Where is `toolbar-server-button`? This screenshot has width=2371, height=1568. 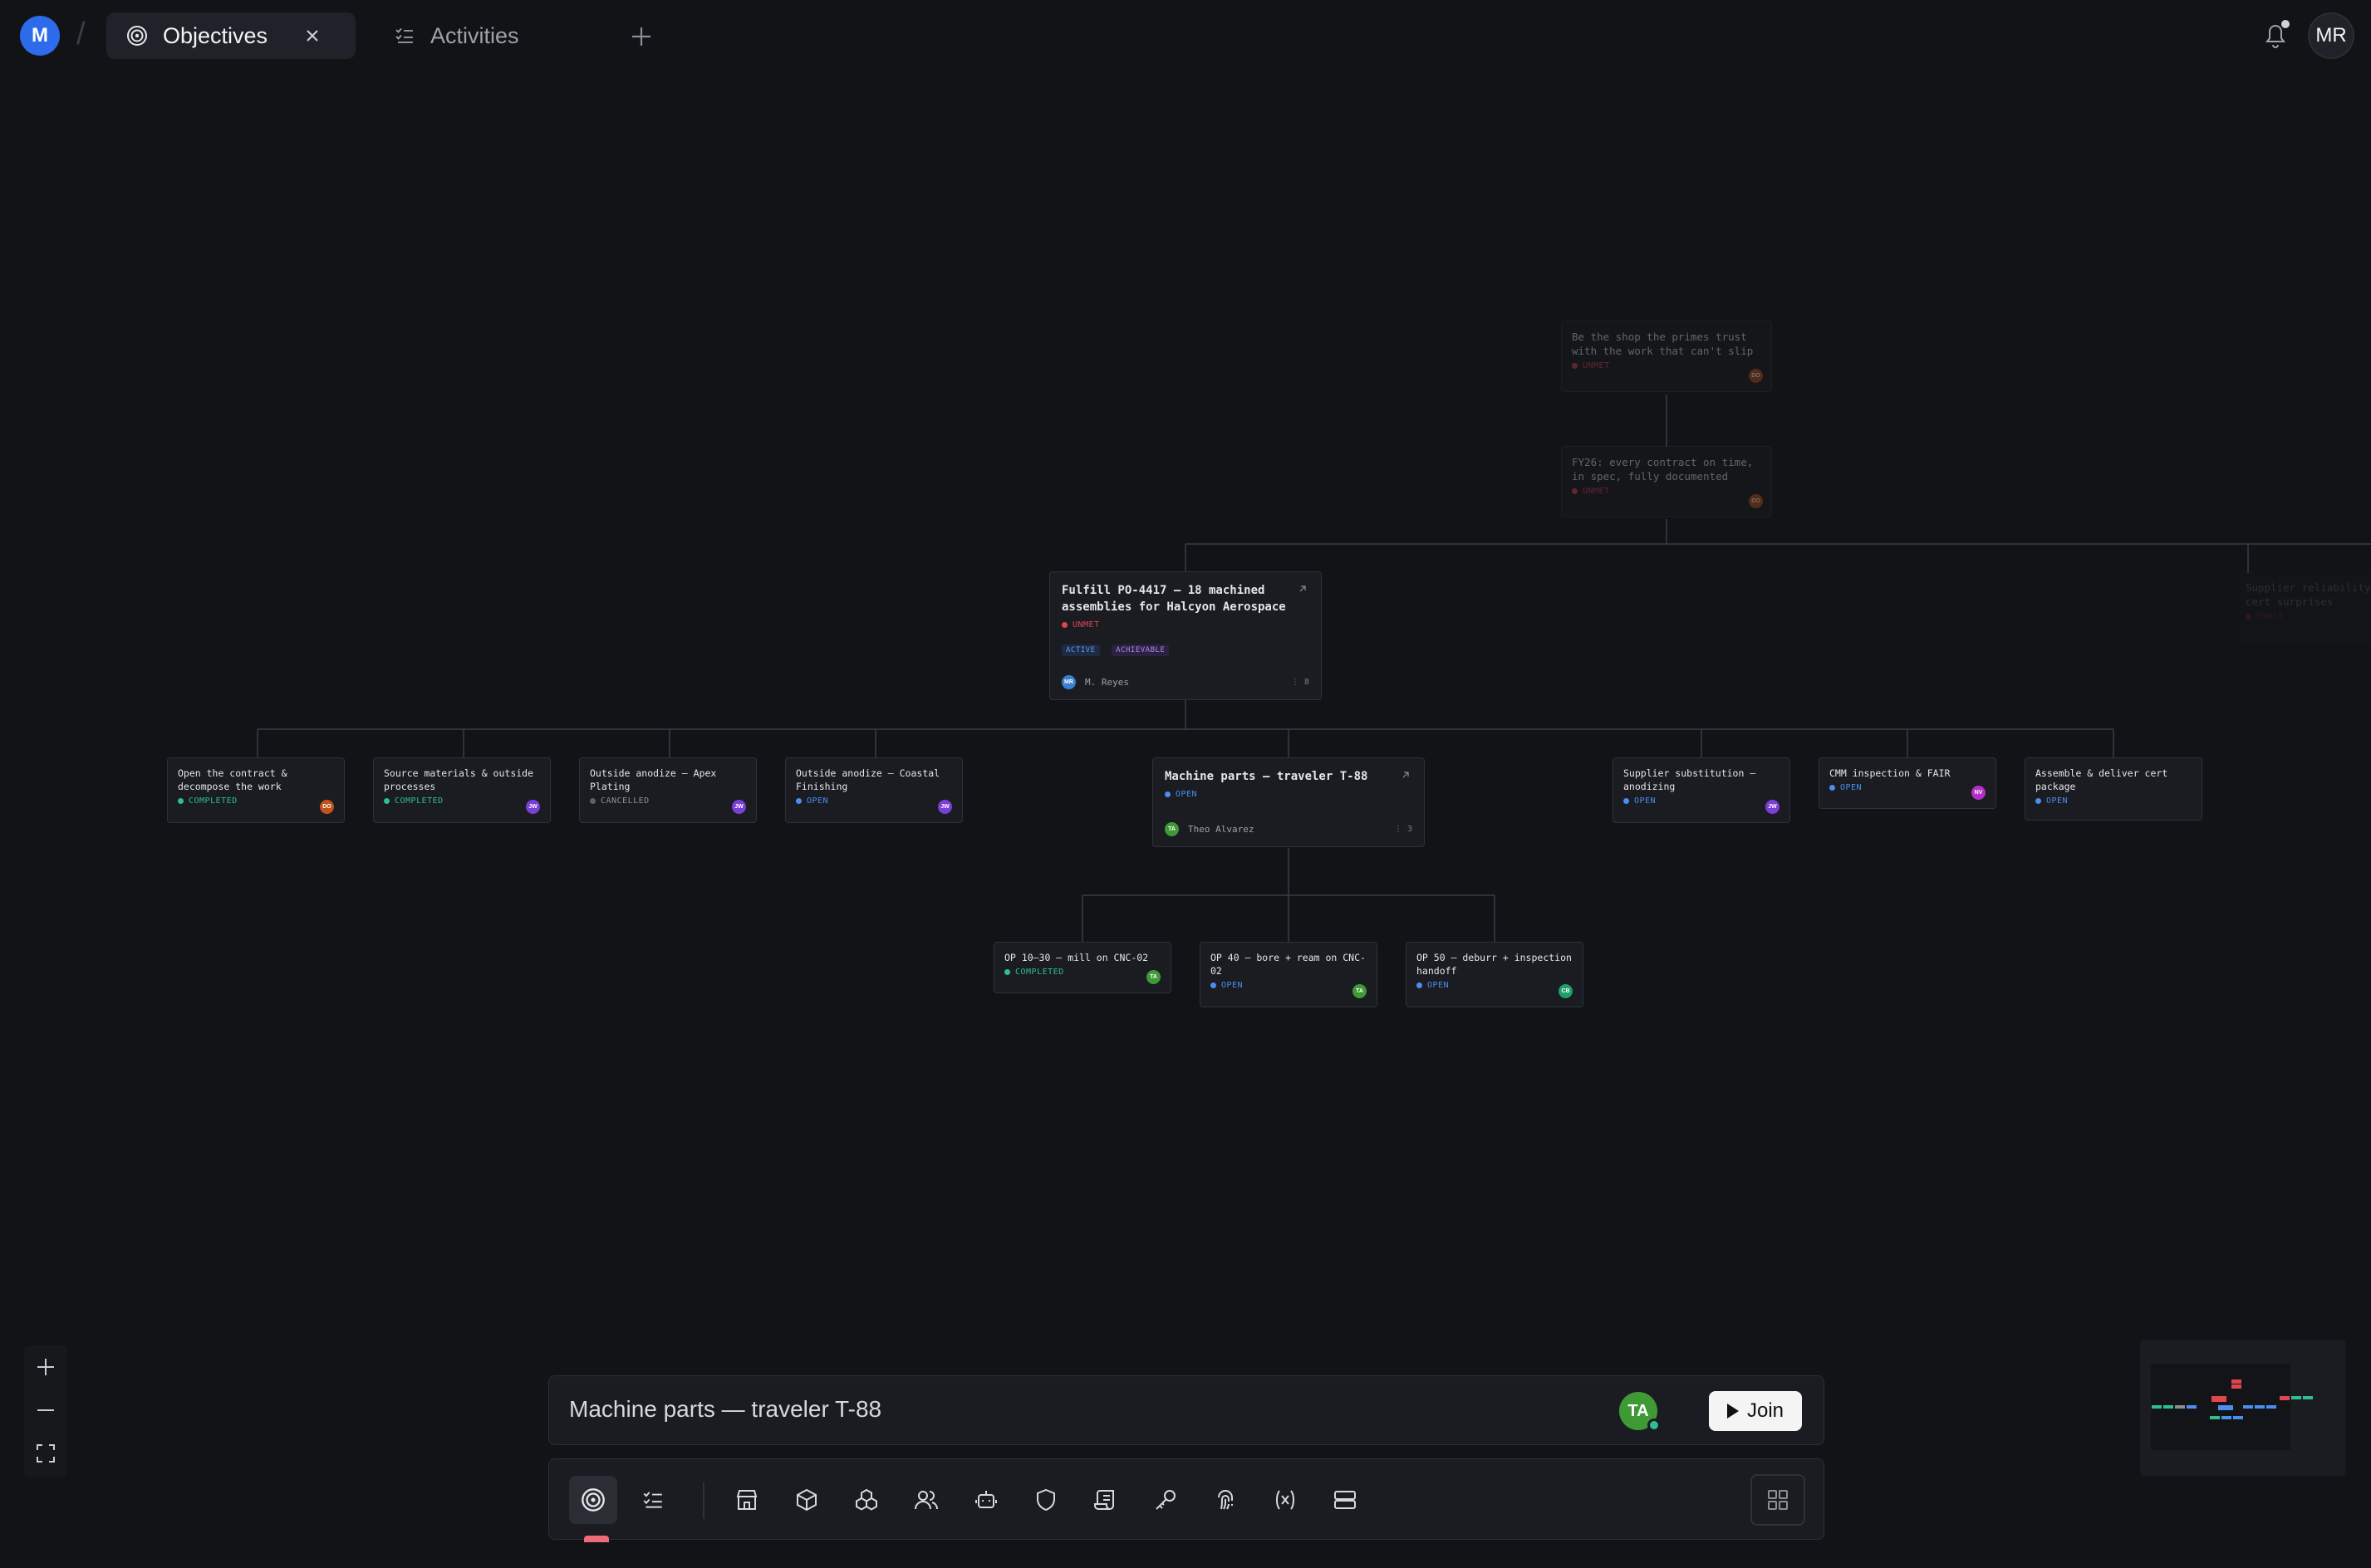 toolbar-server-button is located at coordinates (1345, 1500).